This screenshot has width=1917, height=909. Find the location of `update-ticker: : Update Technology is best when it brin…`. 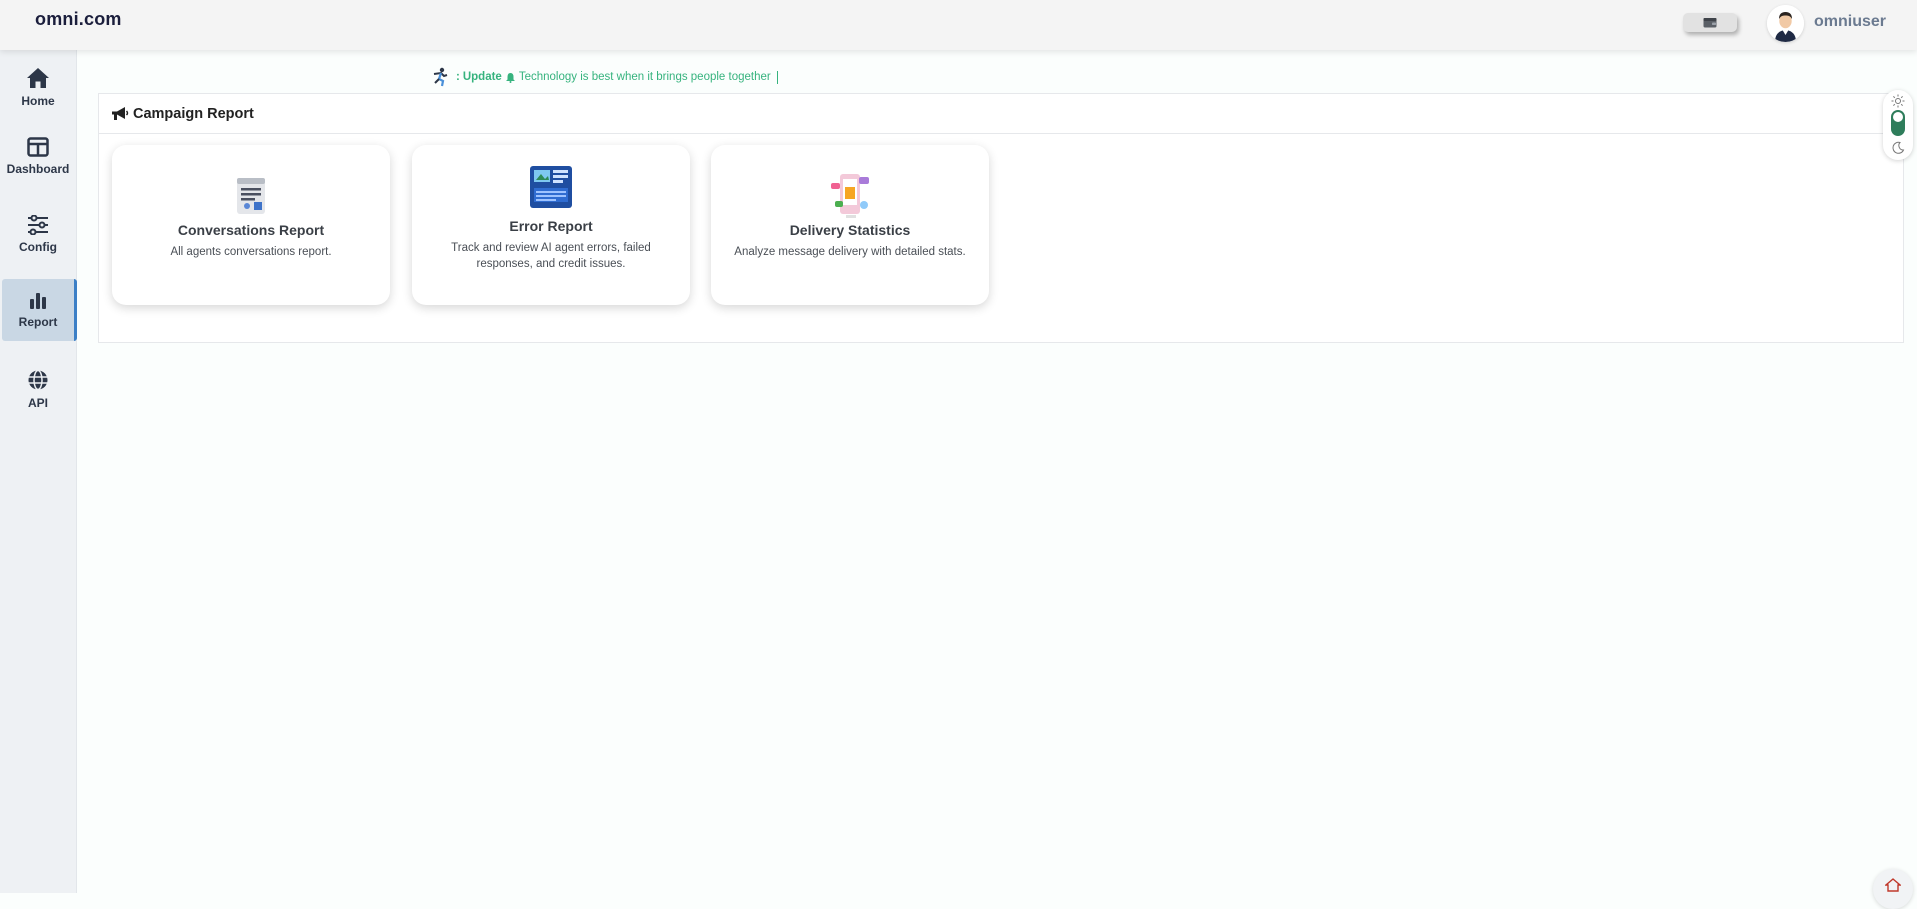

update-ticker: : Update Technology is best when it brin… is located at coordinates (604, 77).